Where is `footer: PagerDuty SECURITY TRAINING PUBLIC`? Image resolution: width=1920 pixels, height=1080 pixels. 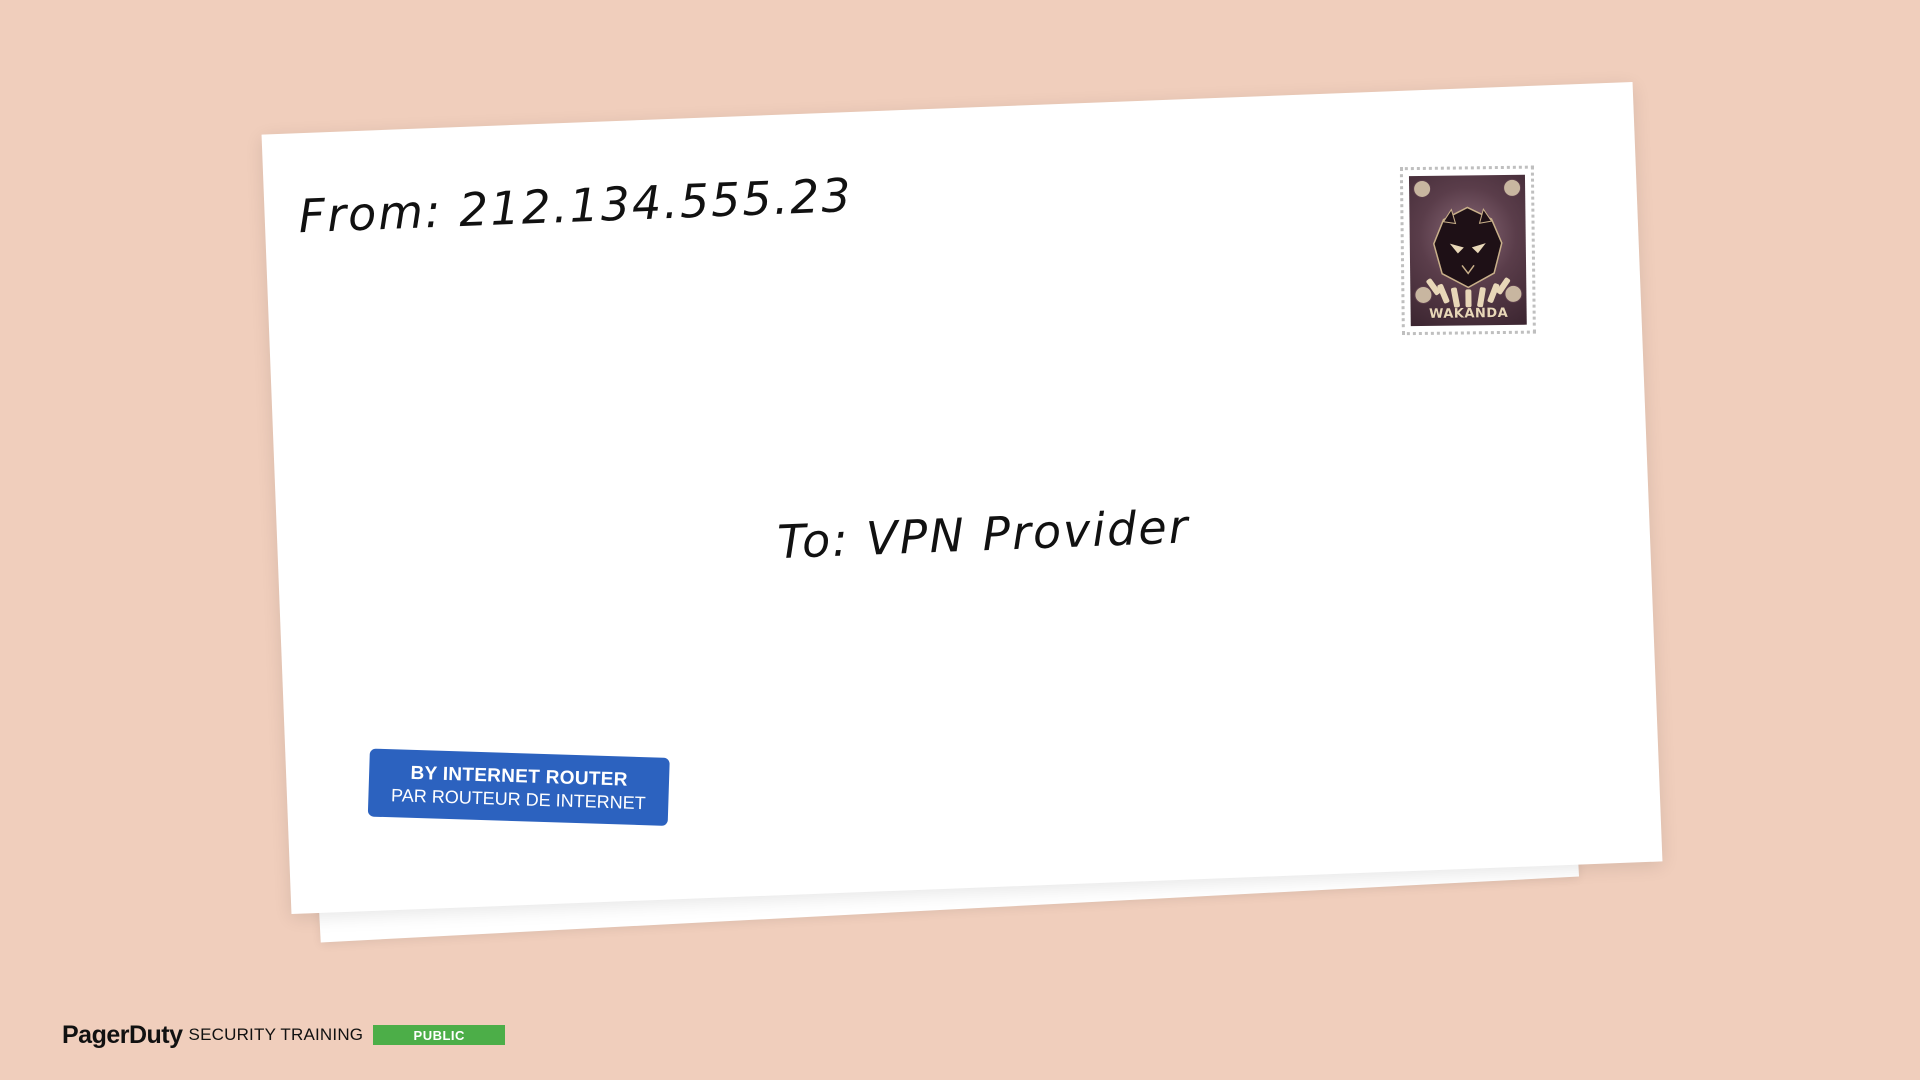
footer: PagerDuty SECURITY TRAINING PUBLIC is located at coordinates (284, 1035).